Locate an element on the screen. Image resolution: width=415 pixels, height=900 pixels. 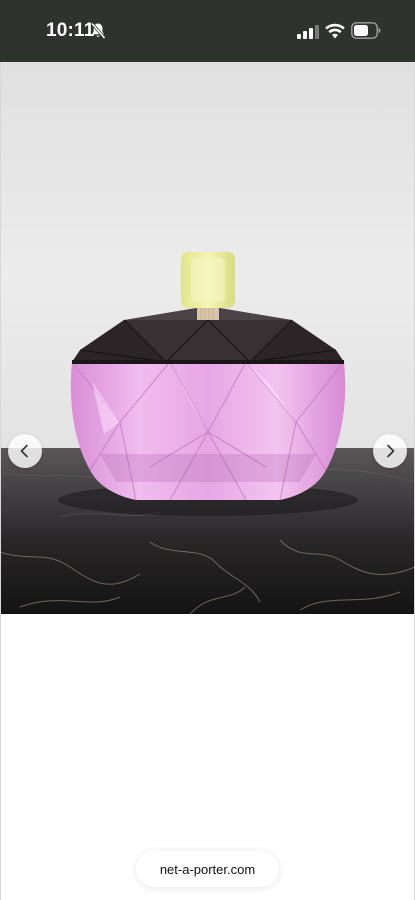
carousel-next-button is located at coordinates (390, 451).